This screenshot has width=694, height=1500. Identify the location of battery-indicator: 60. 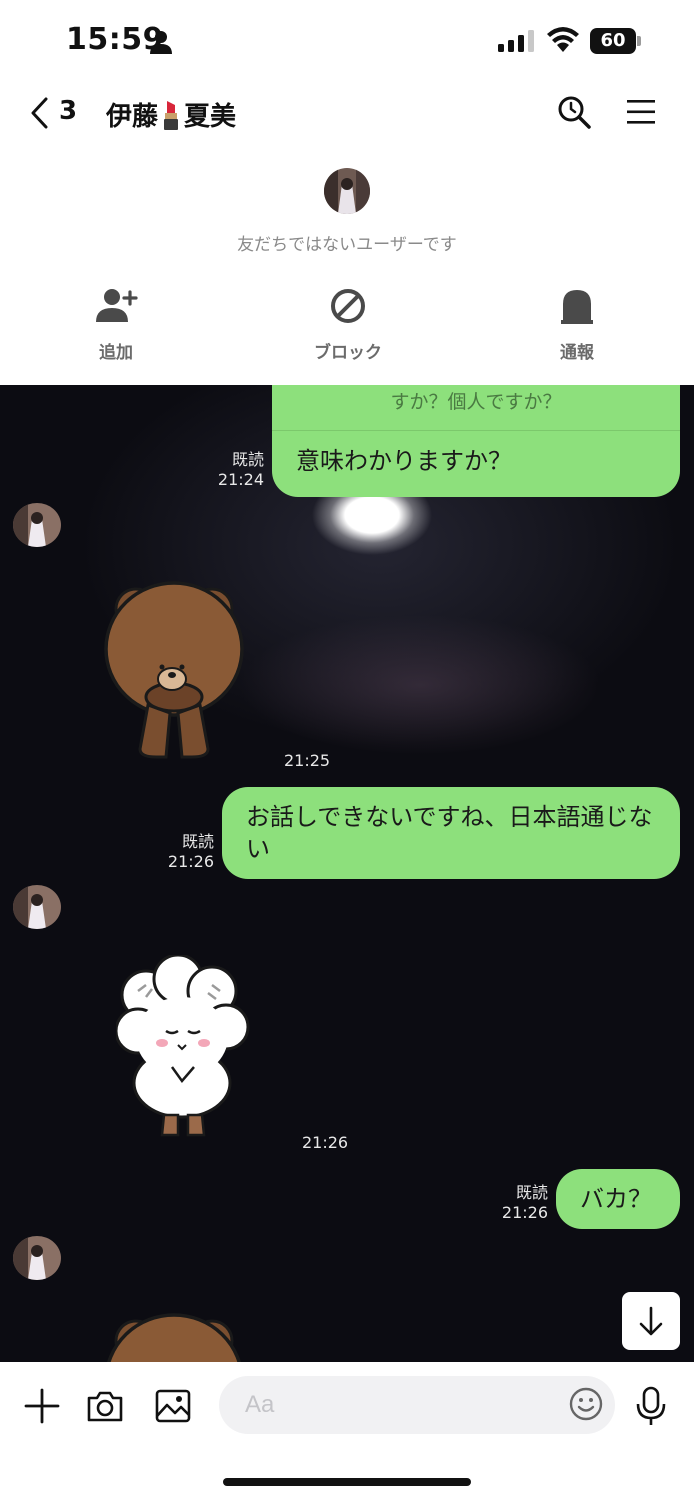
(616, 41).